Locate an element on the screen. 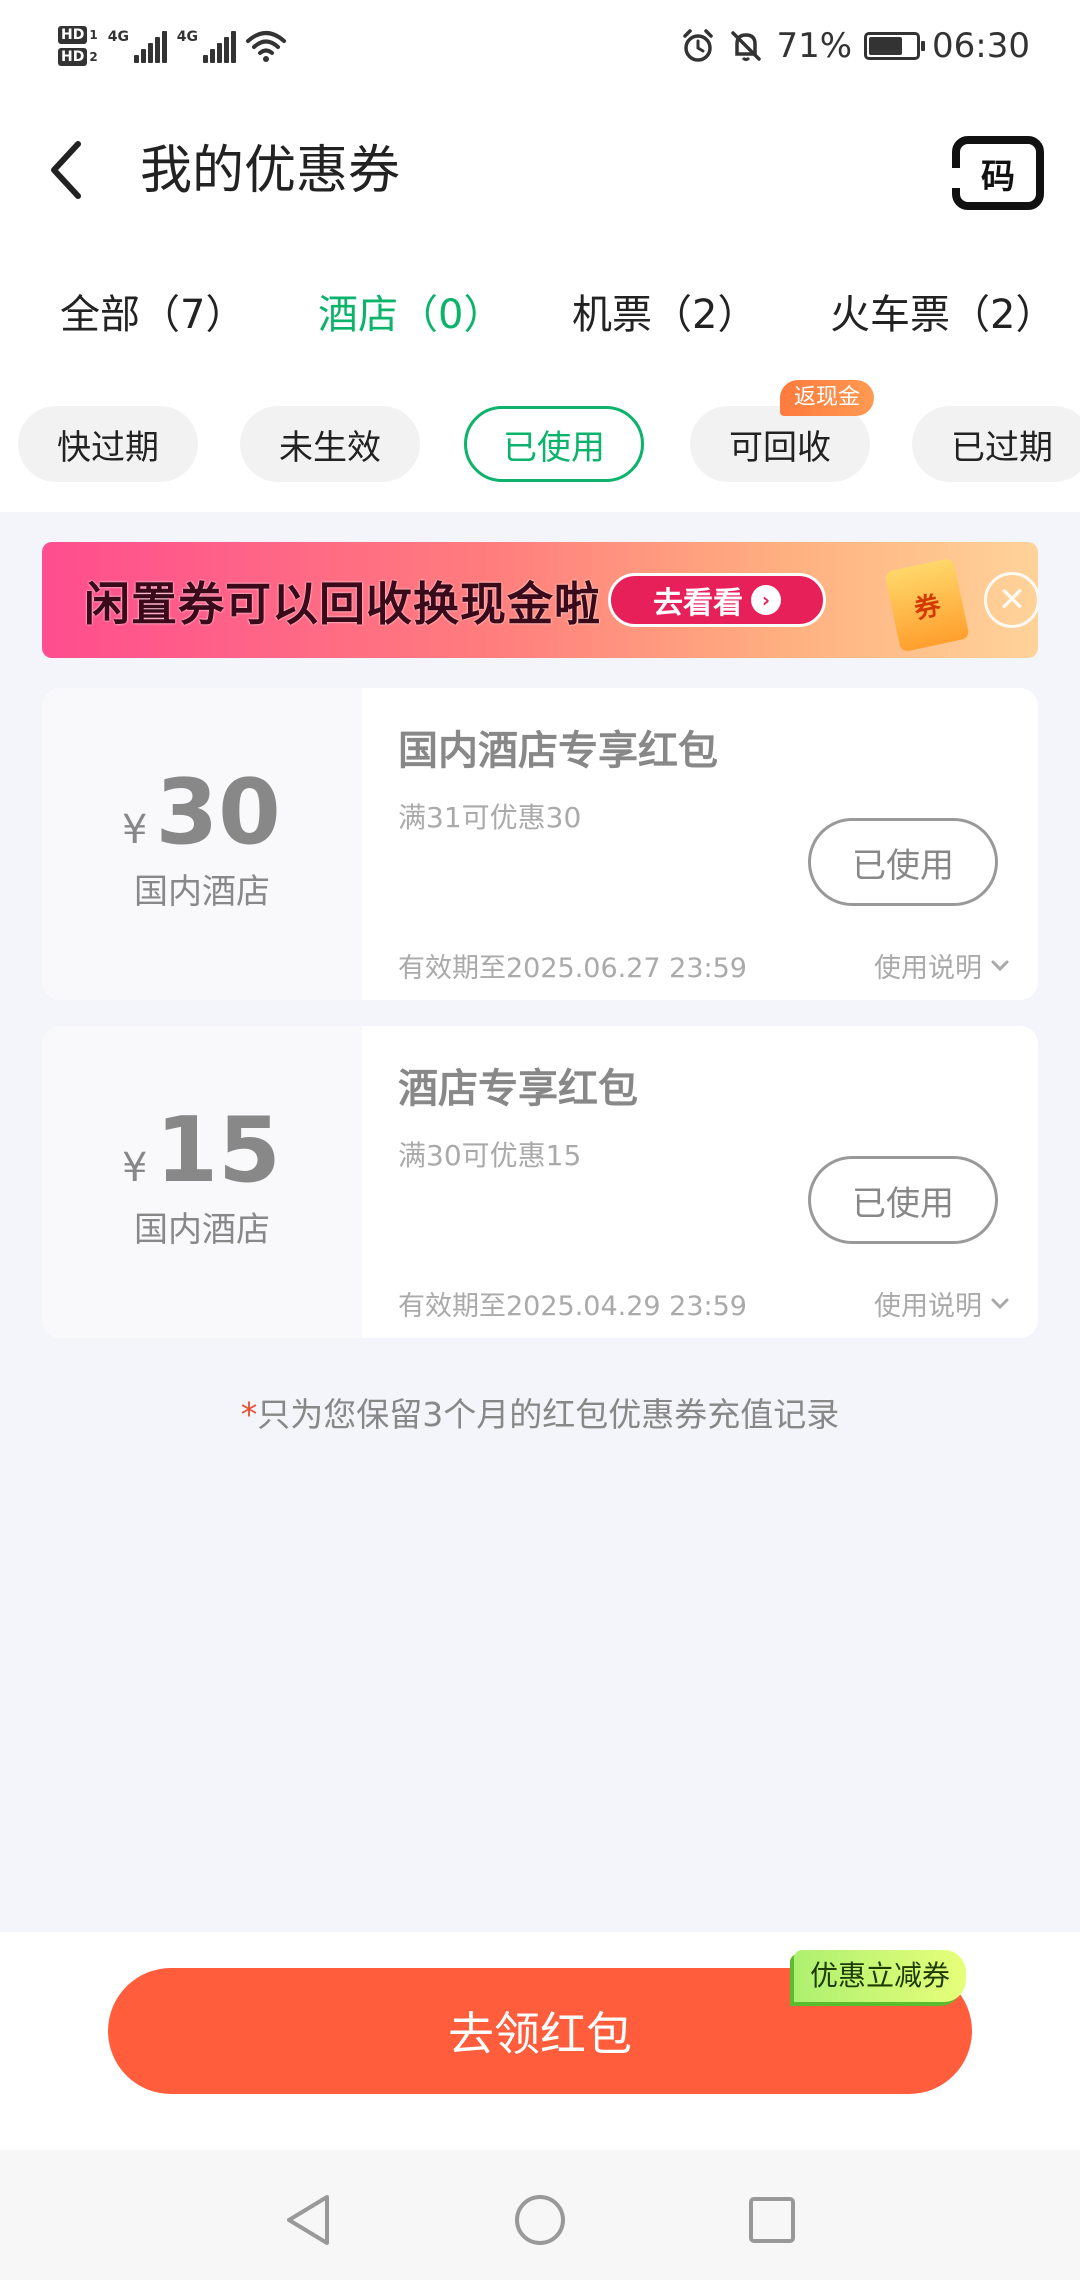  chevron-left-icon is located at coordinates (66, 170).